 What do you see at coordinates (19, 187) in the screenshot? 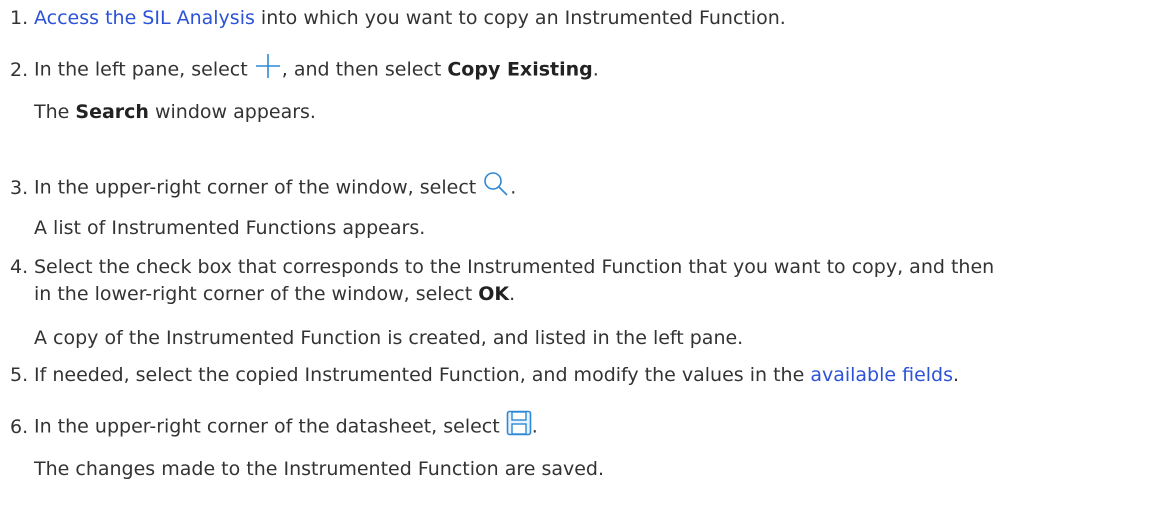
I see `step-number: 3.` at bounding box center [19, 187].